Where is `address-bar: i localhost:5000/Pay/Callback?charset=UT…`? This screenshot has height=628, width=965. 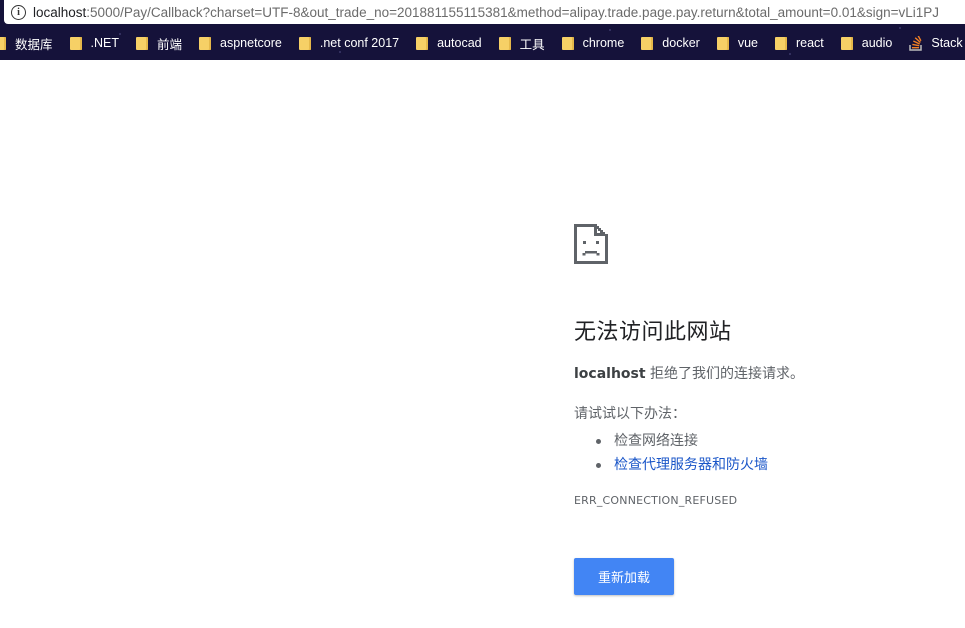 address-bar: i localhost:5000/Pay/Callback?charset=UT… is located at coordinates (484, 12).